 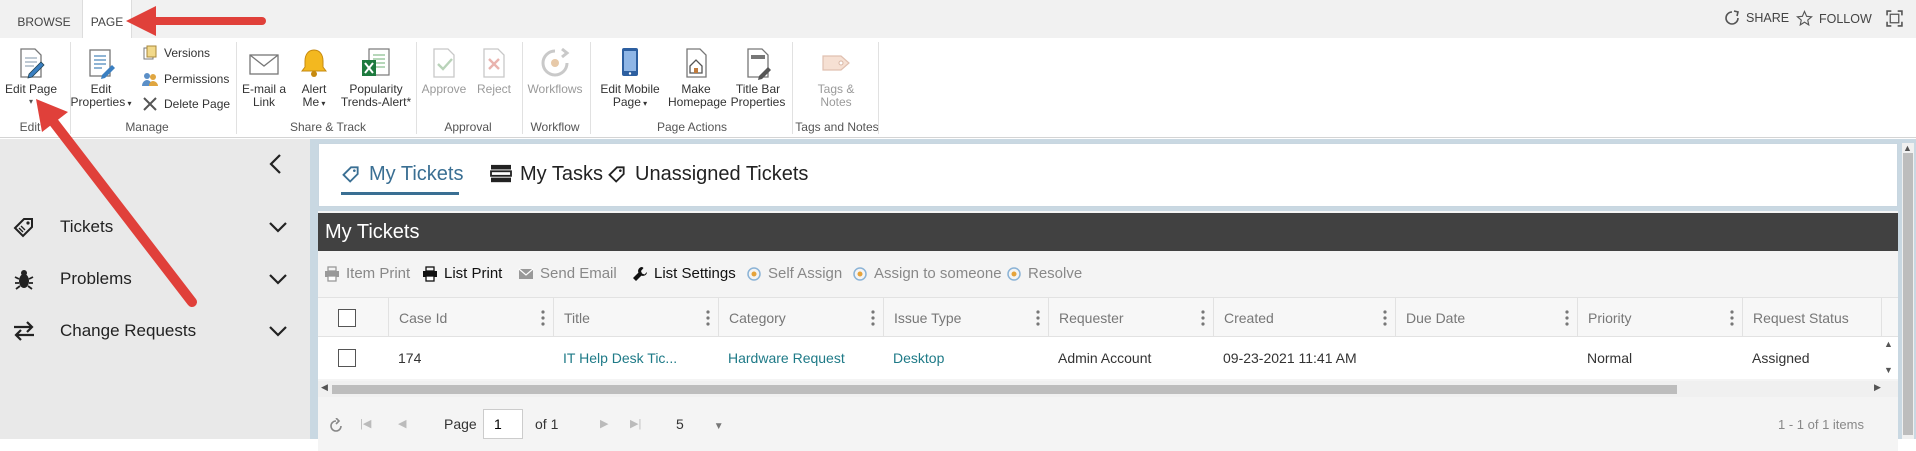 What do you see at coordinates (697, 77) in the screenshot?
I see `make-homepage-button: Make Homepage` at bounding box center [697, 77].